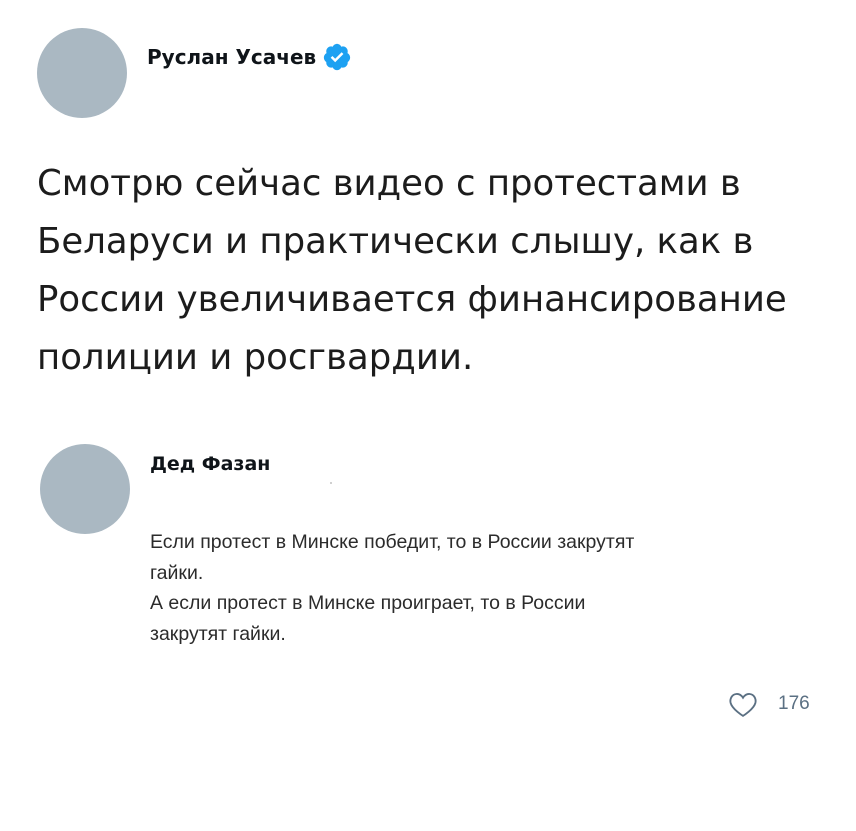 The image size is (856, 831). What do you see at coordinates (218, 633) in the screenshot?
I see `reply-text-line: закрутят гайки.` at bounding box center [218, 633].